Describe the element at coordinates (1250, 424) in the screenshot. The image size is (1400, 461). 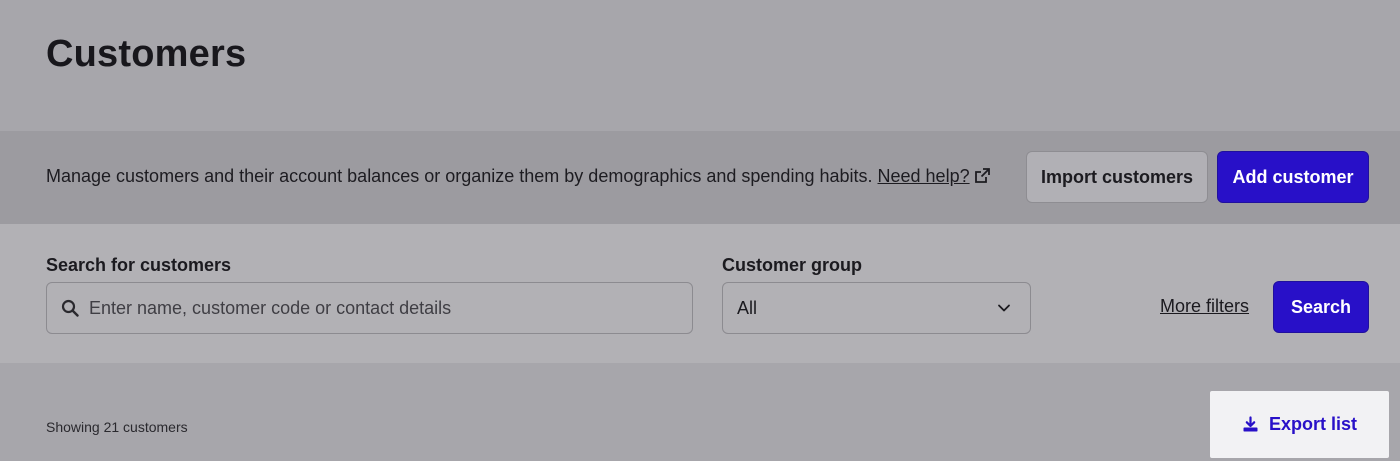
I see `download-icon` at that location.